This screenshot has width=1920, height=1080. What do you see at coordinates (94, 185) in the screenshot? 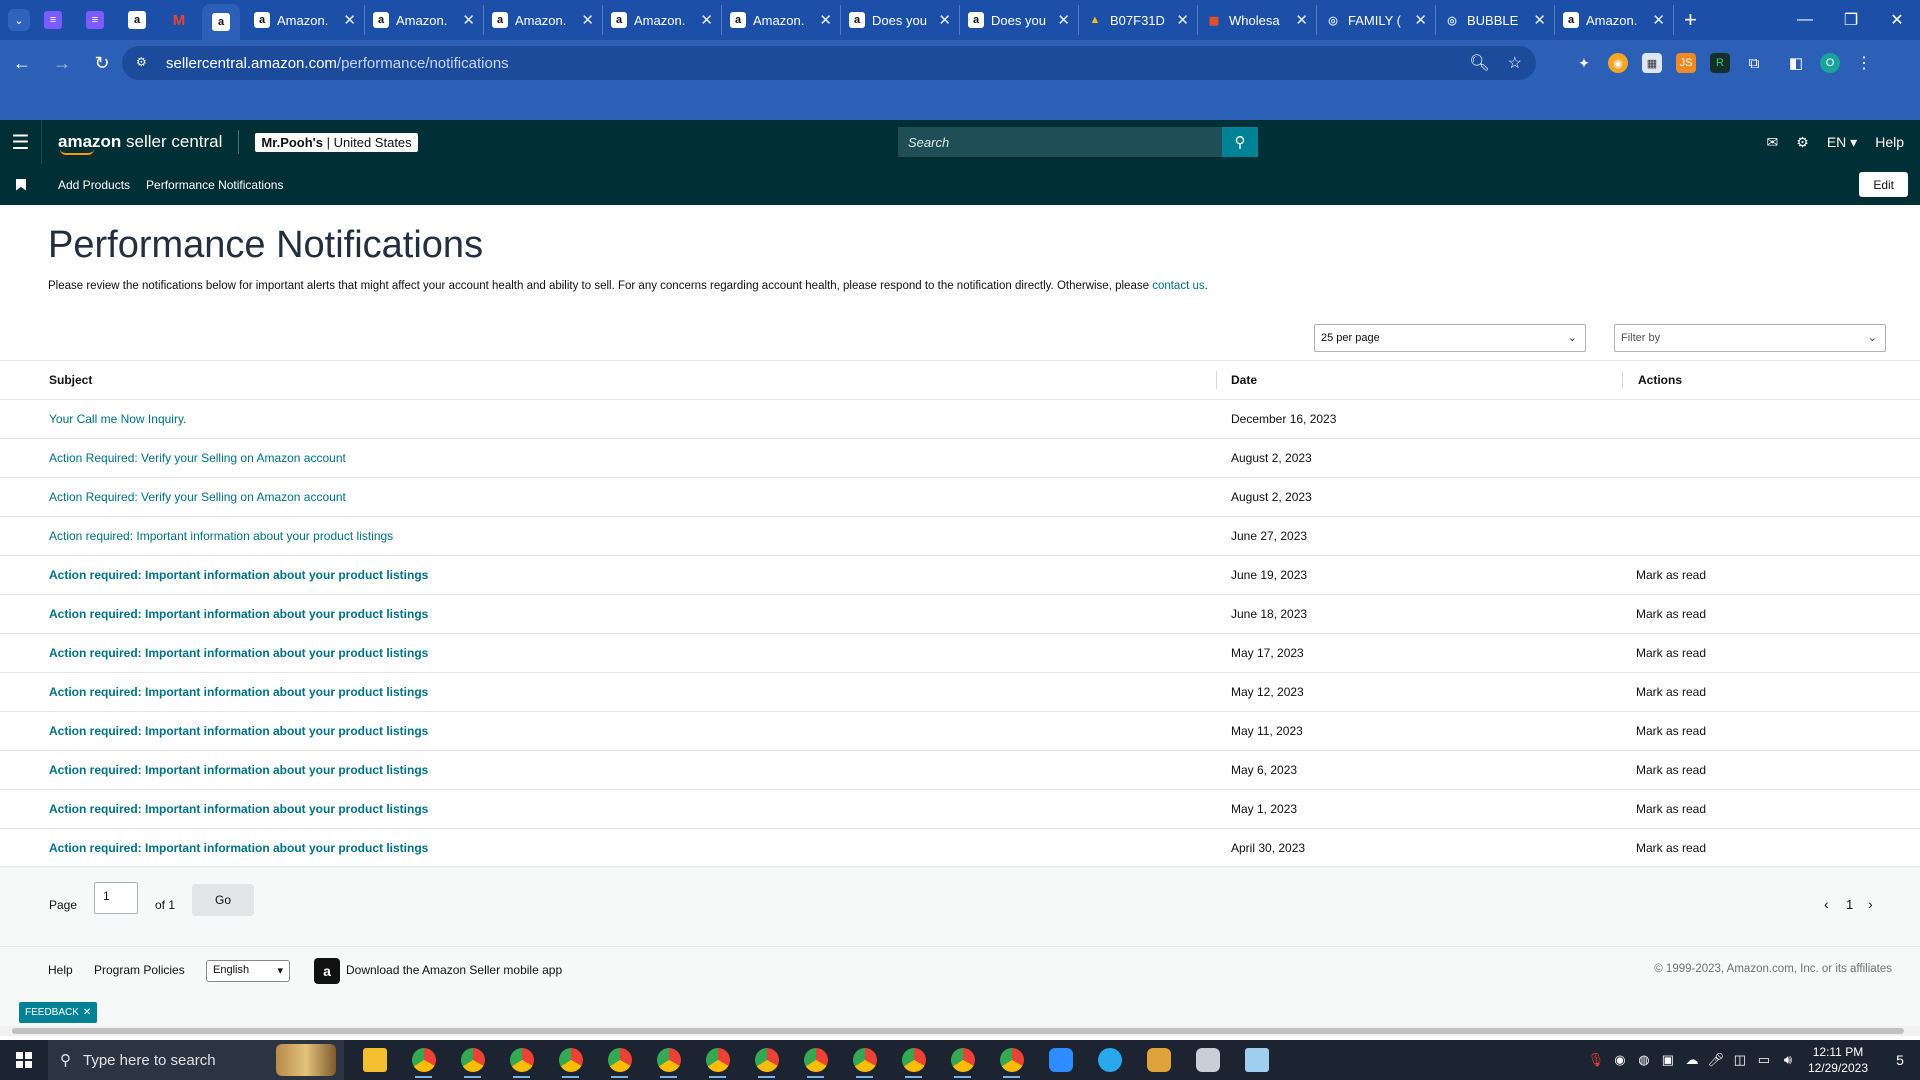
I see `nav-add-products: Add Products` at bounding box center [94, 185].